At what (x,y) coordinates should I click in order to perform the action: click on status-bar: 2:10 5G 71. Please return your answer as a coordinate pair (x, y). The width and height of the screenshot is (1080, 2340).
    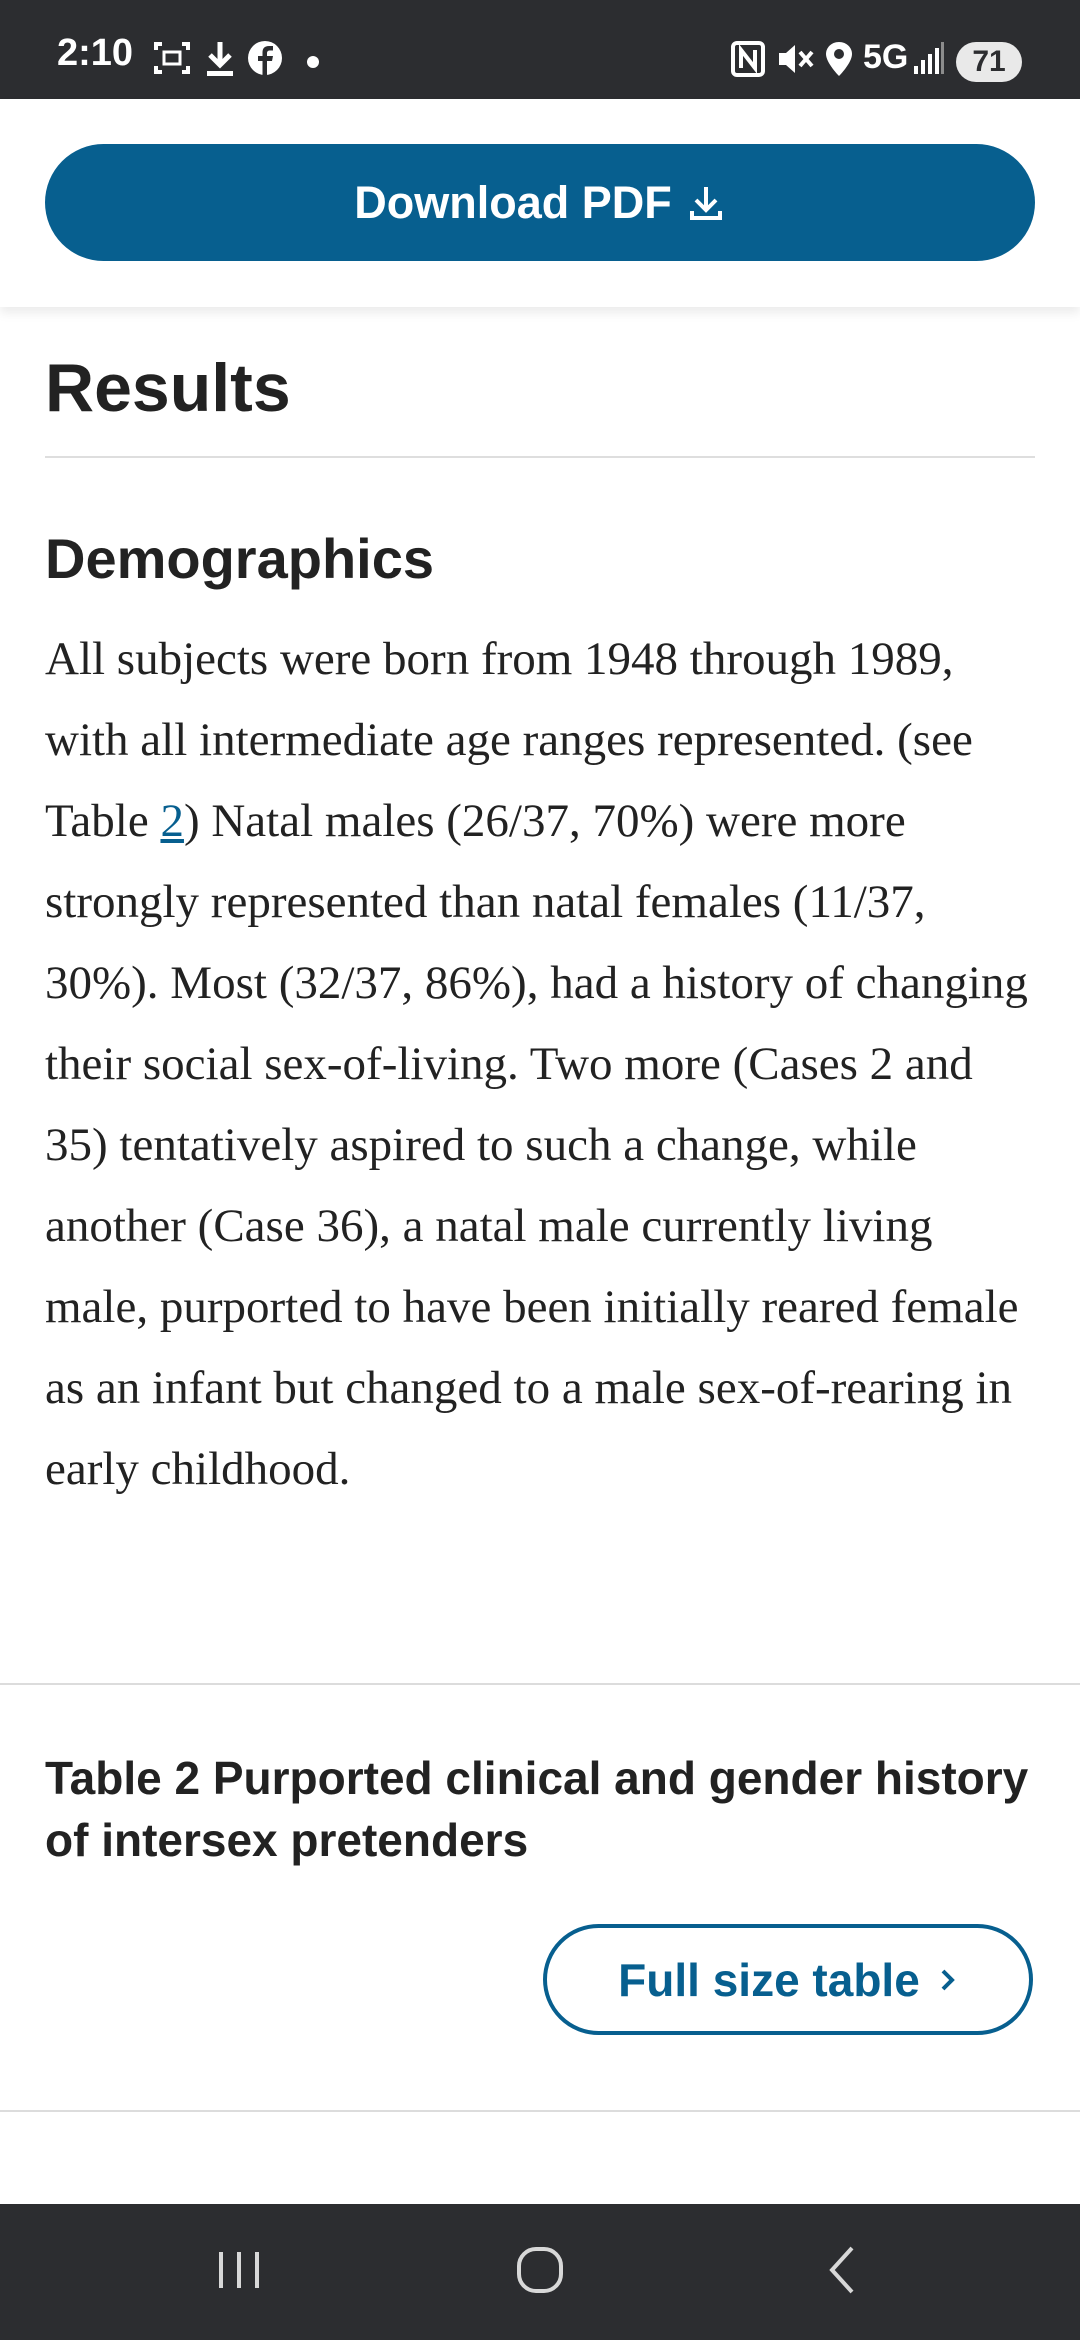
    Looking at the image, I should click on (540, 49).